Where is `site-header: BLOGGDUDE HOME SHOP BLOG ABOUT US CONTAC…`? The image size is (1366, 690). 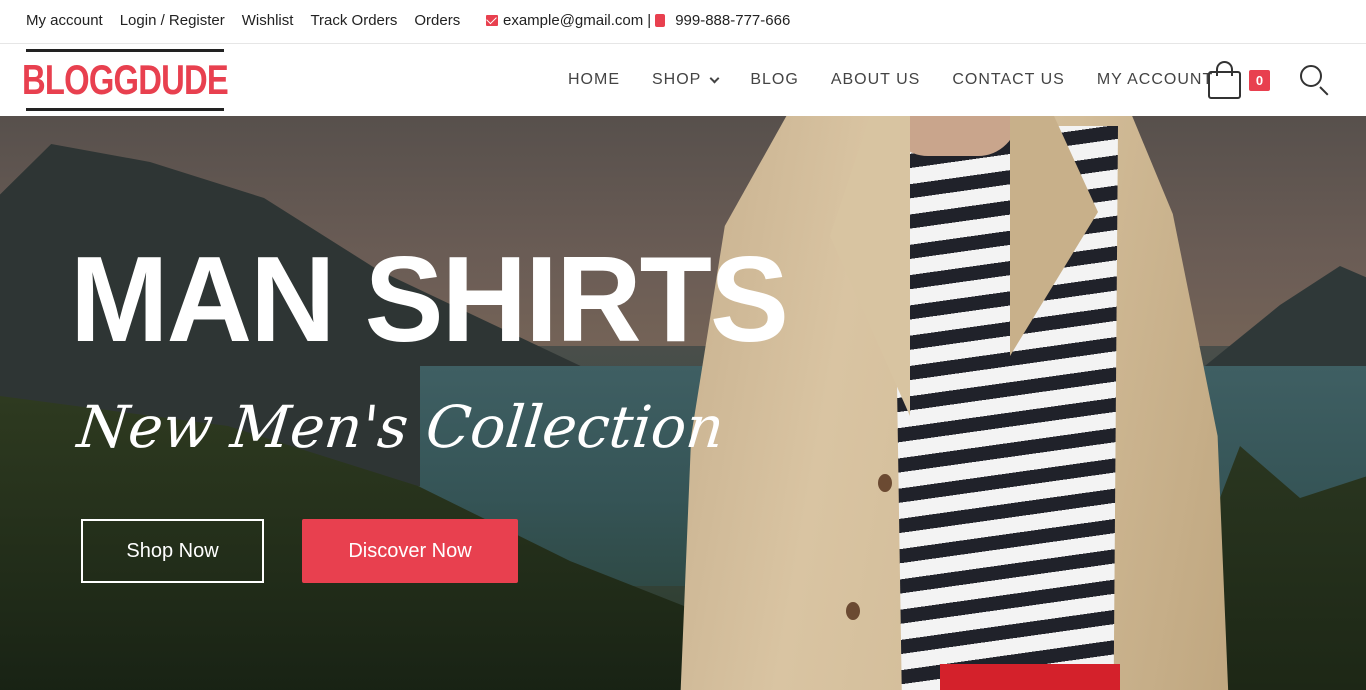 site-header: BLOGGDUDE HOME SHOP BLOG ABOUT US CONTAC… is located at coordinates (683, 80).